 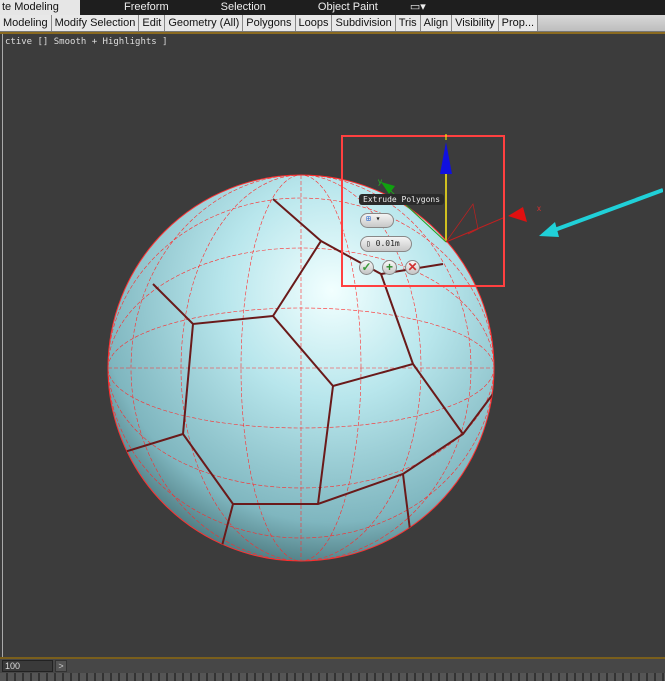 I want to click on panel-subdivision: Subdivision, so click(x=364, y=23).